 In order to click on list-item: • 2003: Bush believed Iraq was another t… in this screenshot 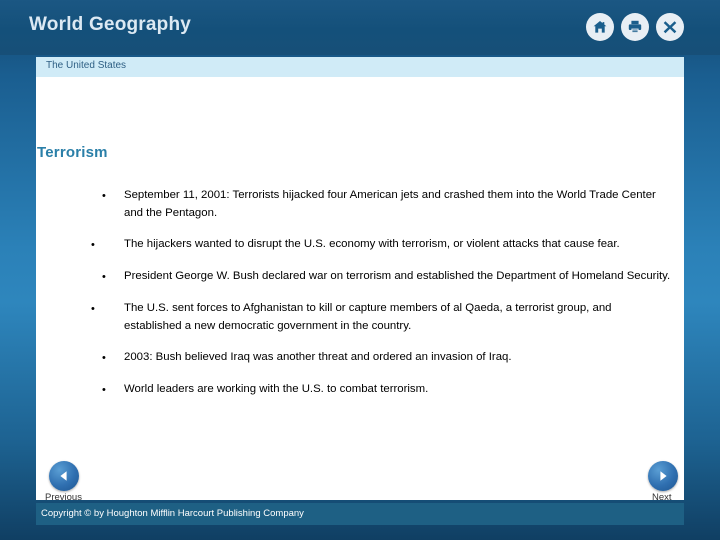, I will do `click(380, 358)`.